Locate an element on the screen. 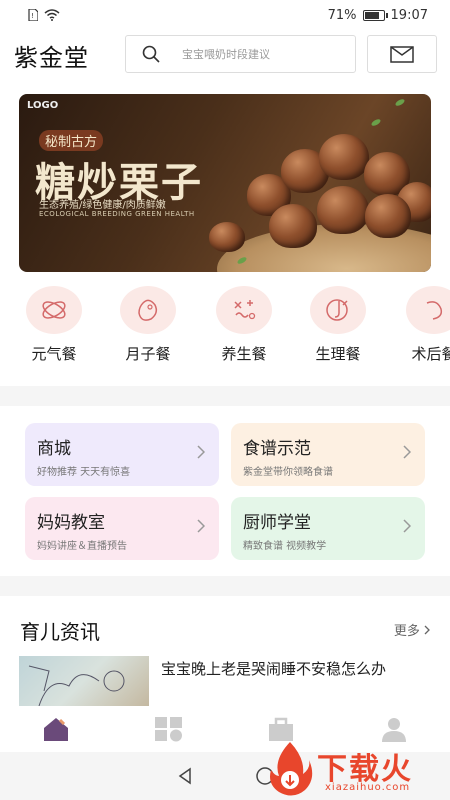 Image resolution: width=450 pixels, height=800 pixels. status-icons-left: ! is located at coordinates (44, 15).